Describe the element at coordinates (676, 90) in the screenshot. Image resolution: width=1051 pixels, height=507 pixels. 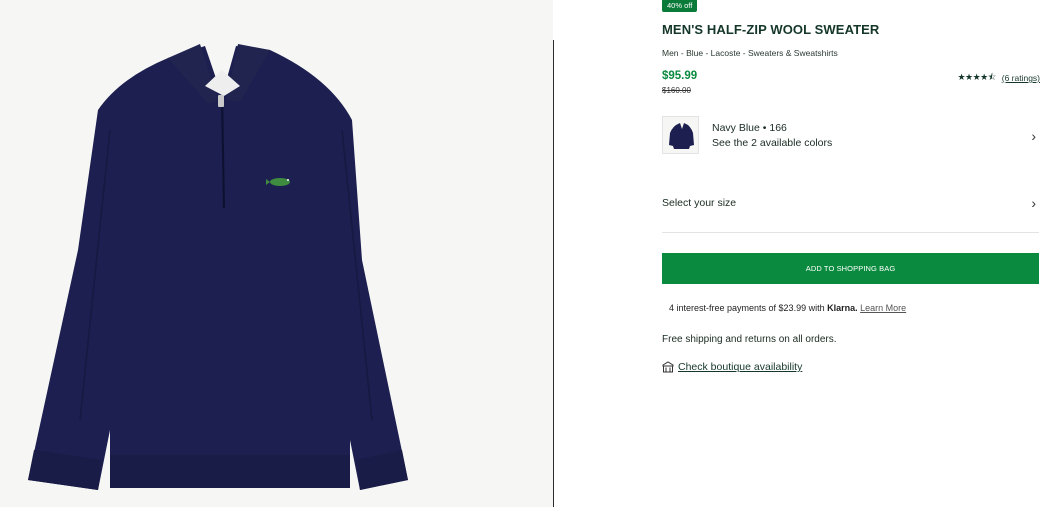
I see `original-price: $160.00` at that location.